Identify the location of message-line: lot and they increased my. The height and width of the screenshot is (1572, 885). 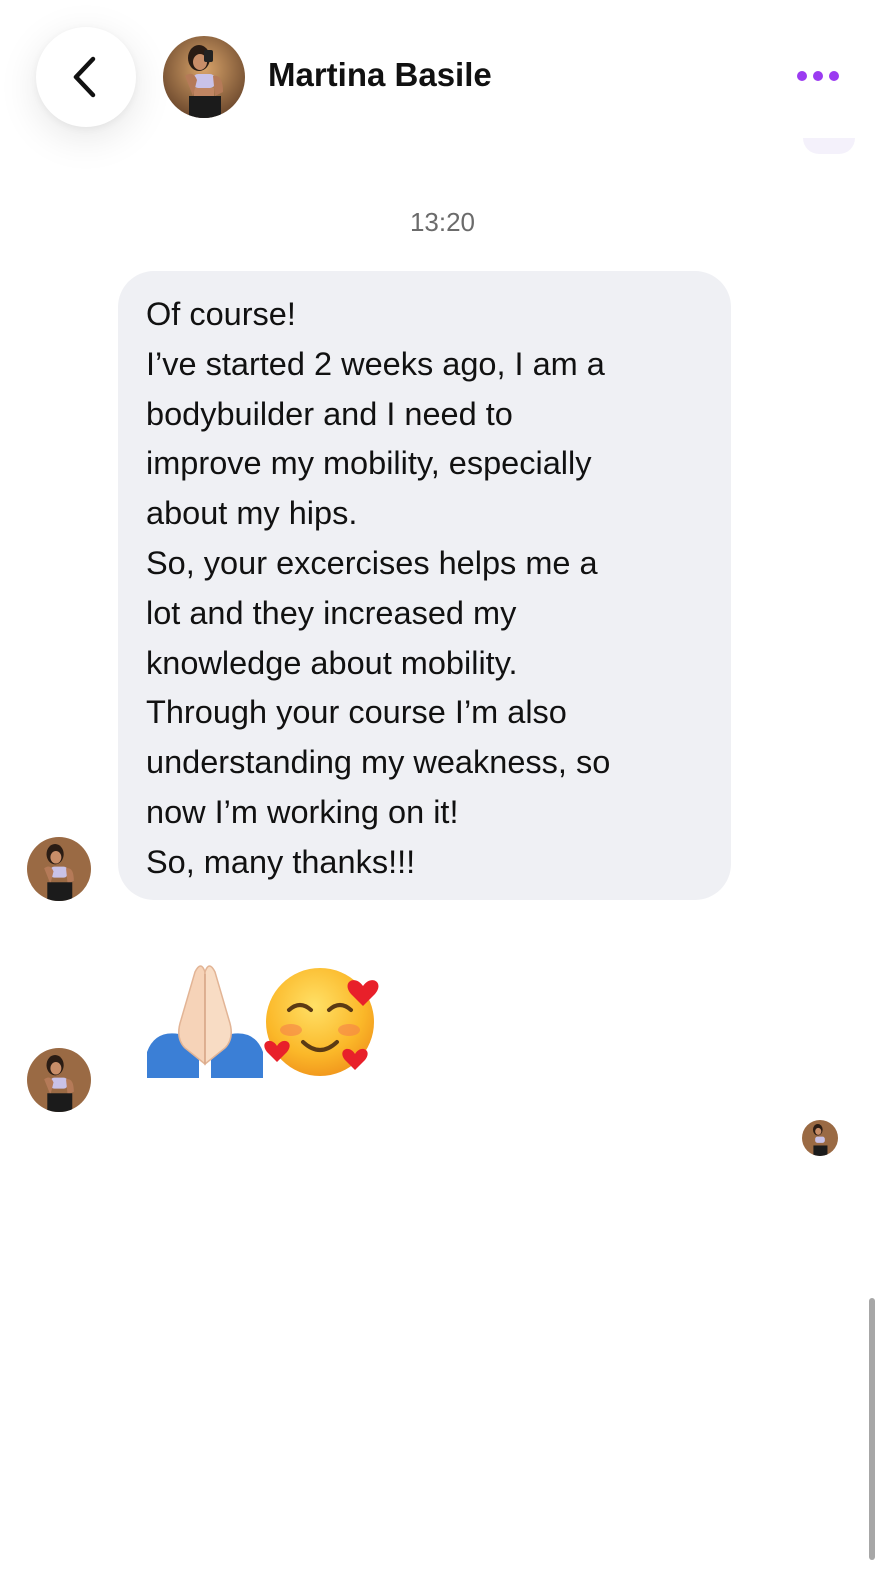
(331, 612).